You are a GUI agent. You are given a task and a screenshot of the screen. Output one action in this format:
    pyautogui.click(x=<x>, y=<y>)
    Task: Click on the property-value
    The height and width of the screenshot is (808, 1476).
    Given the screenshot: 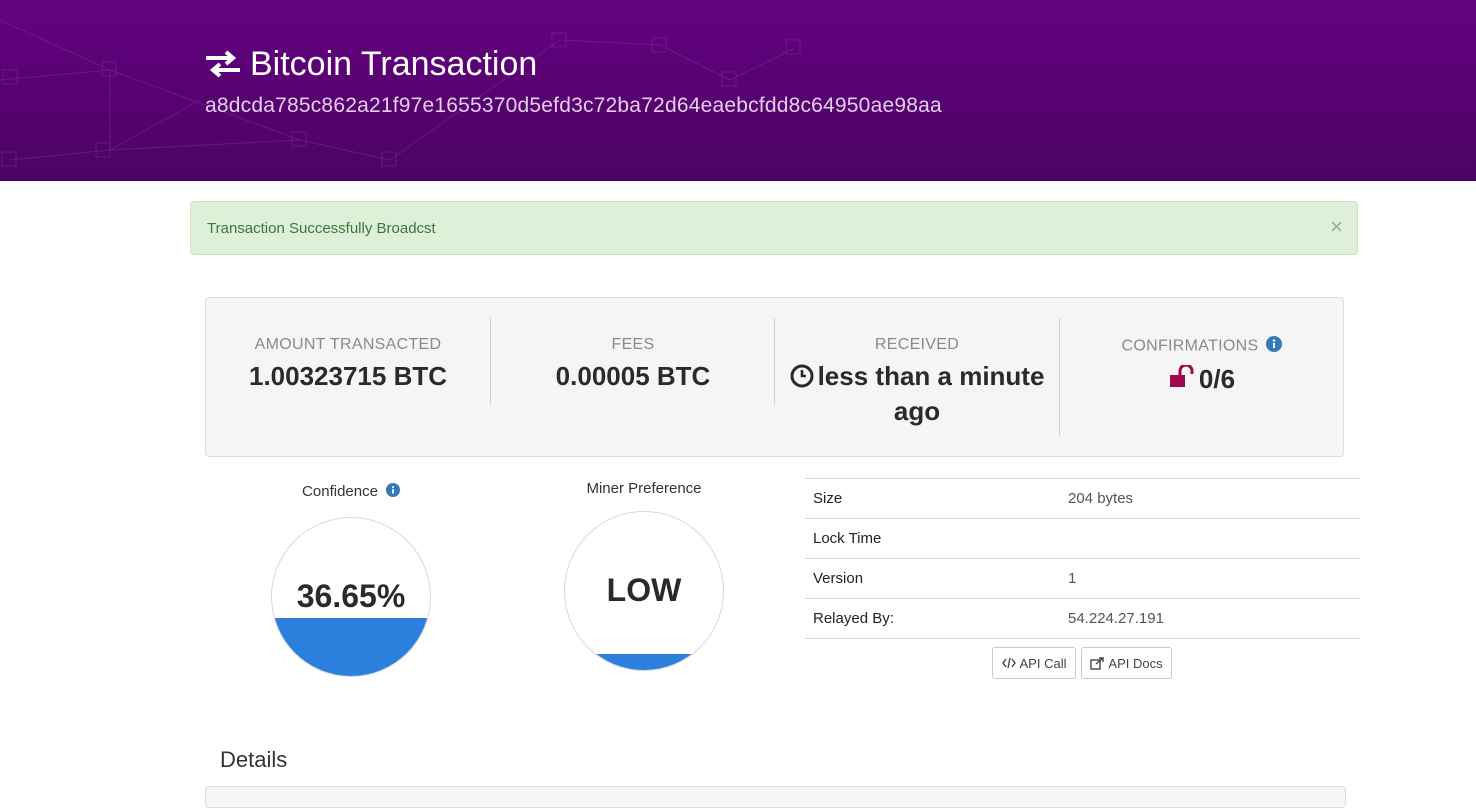 What is the action you would take?
    pyautogui.click(x=1210, y=538)
    